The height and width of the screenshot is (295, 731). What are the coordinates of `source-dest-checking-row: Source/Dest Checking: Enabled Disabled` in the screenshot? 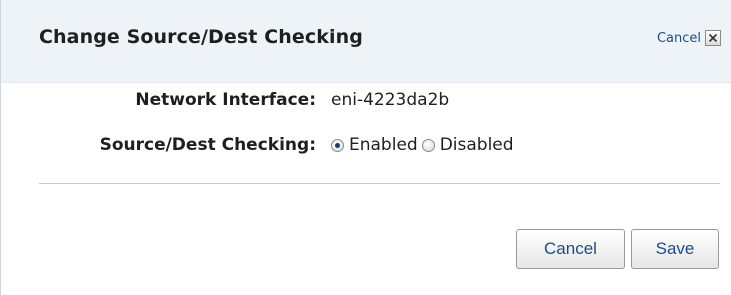 It's located at (259, 145).